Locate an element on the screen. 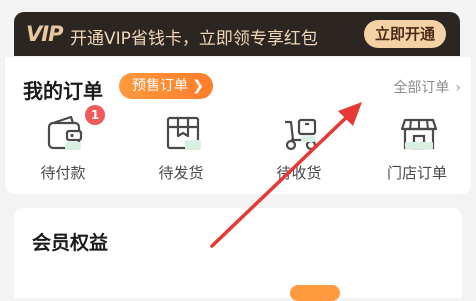  vip-promo-bar: VIP 开通VIP省钱卡，立即领专享红包 立即开通 is located at coordinates (237, 34).